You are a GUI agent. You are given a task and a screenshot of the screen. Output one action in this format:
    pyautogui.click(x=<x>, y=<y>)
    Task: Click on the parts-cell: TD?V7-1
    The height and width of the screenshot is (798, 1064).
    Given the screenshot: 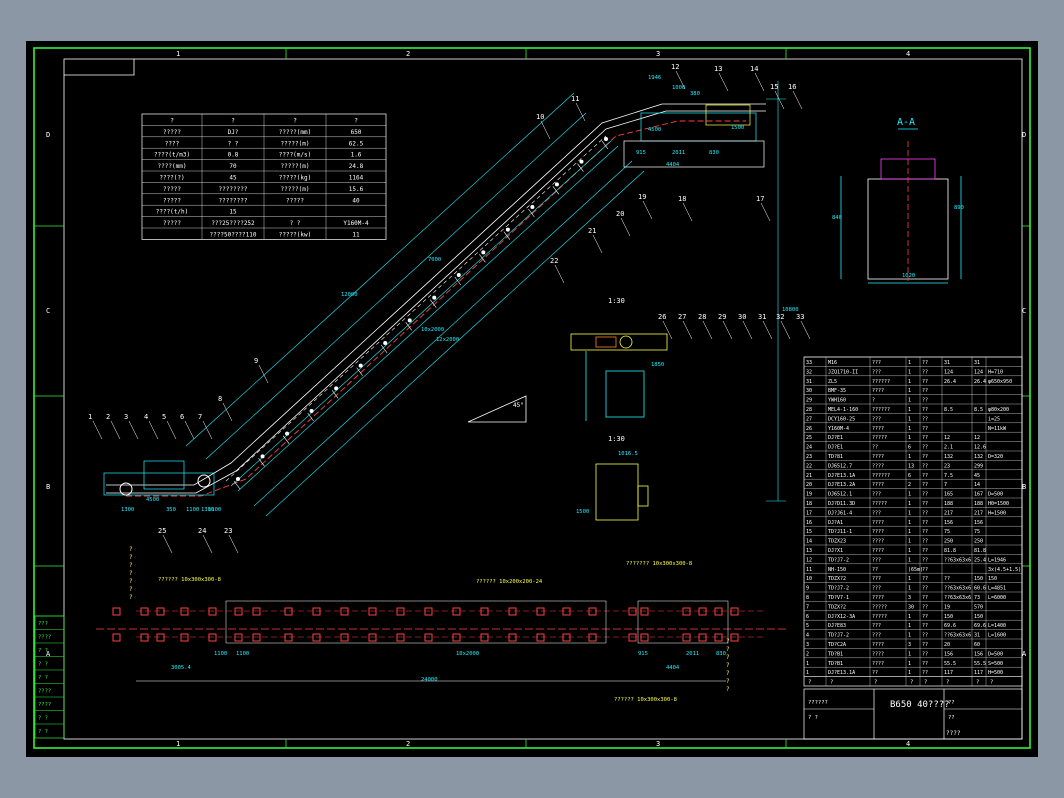 What is the action you would take?
    pyautogui.click(x=838, y=598)
    